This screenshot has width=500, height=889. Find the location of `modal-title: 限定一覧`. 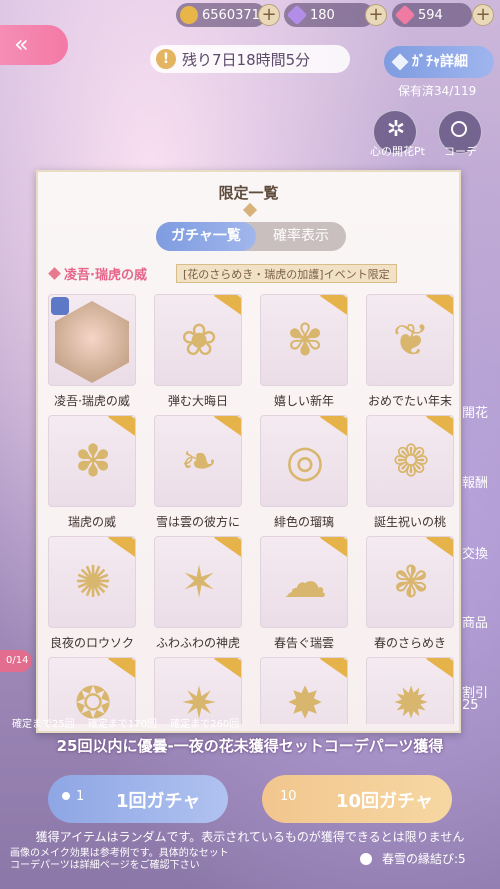

modal-title: 限定一覧 is located at coordinates (248, 193).